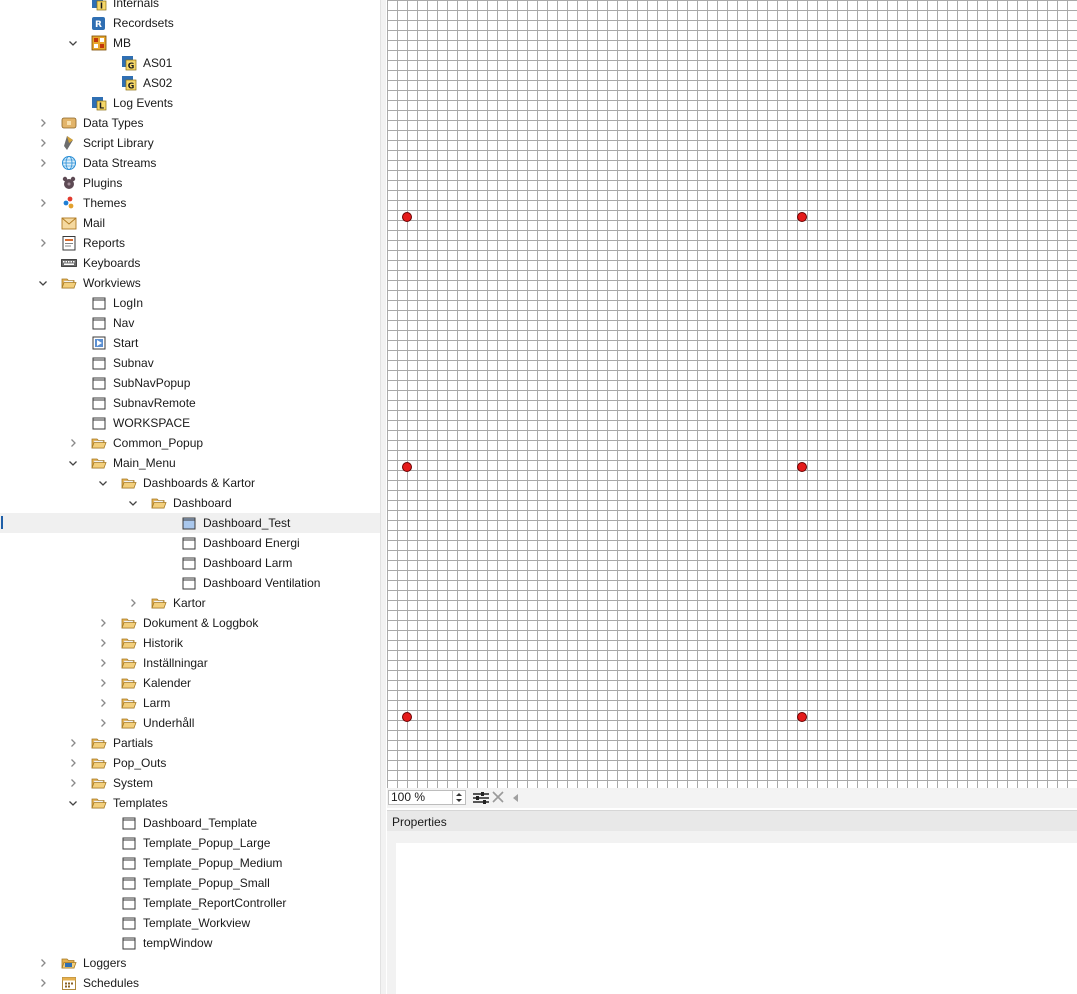 The width and height of the screenshot is (1077, 994). What do you see at coordinates (190, 643) in the screenshot?
I see `tree-item: Historik` at bounding box center [190, 643].